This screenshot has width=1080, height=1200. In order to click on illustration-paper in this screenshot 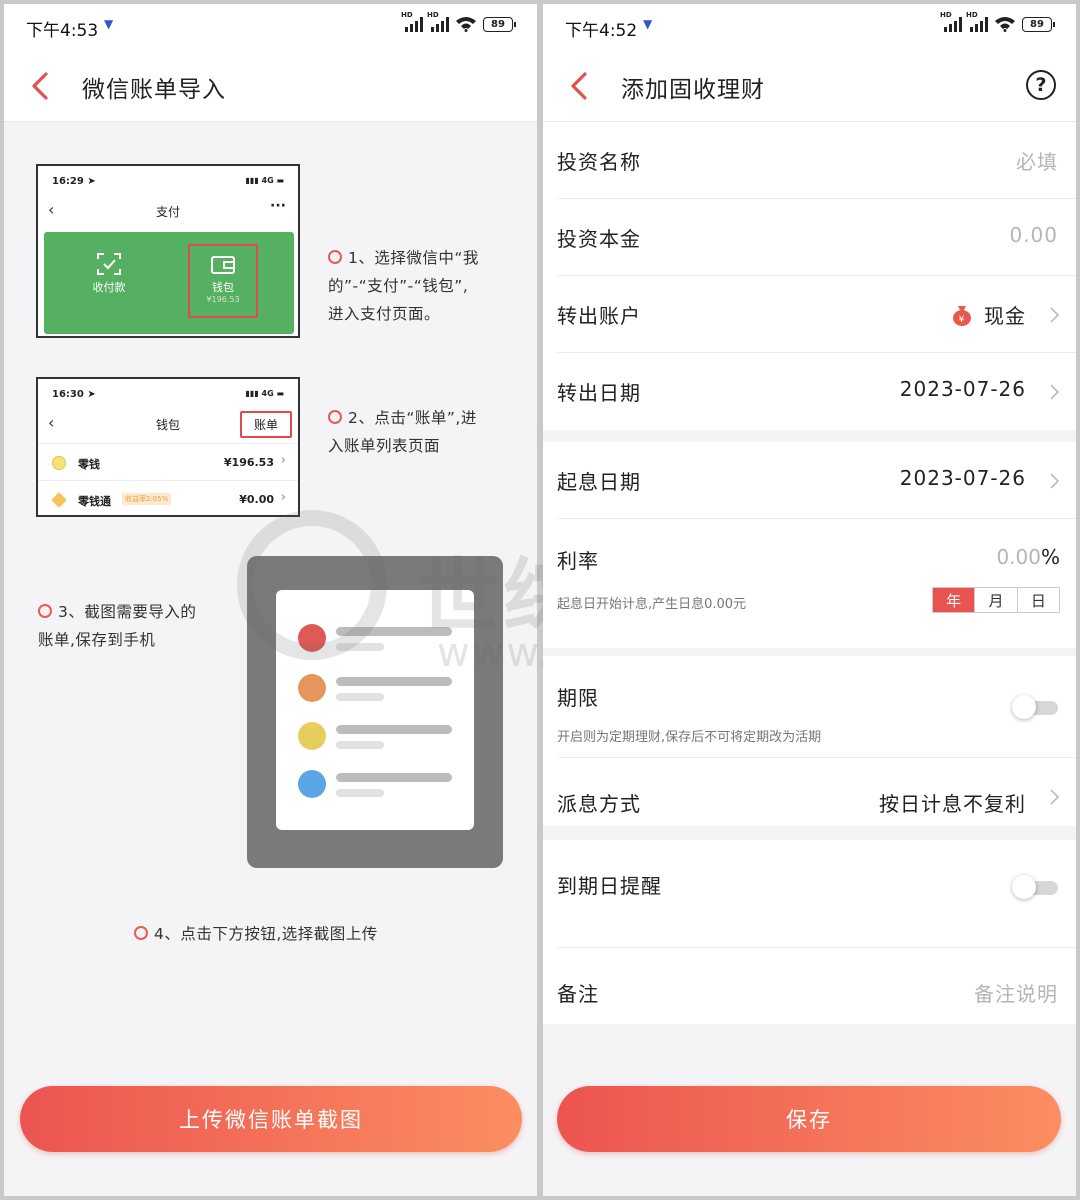, I will do `click(375, 710)`.